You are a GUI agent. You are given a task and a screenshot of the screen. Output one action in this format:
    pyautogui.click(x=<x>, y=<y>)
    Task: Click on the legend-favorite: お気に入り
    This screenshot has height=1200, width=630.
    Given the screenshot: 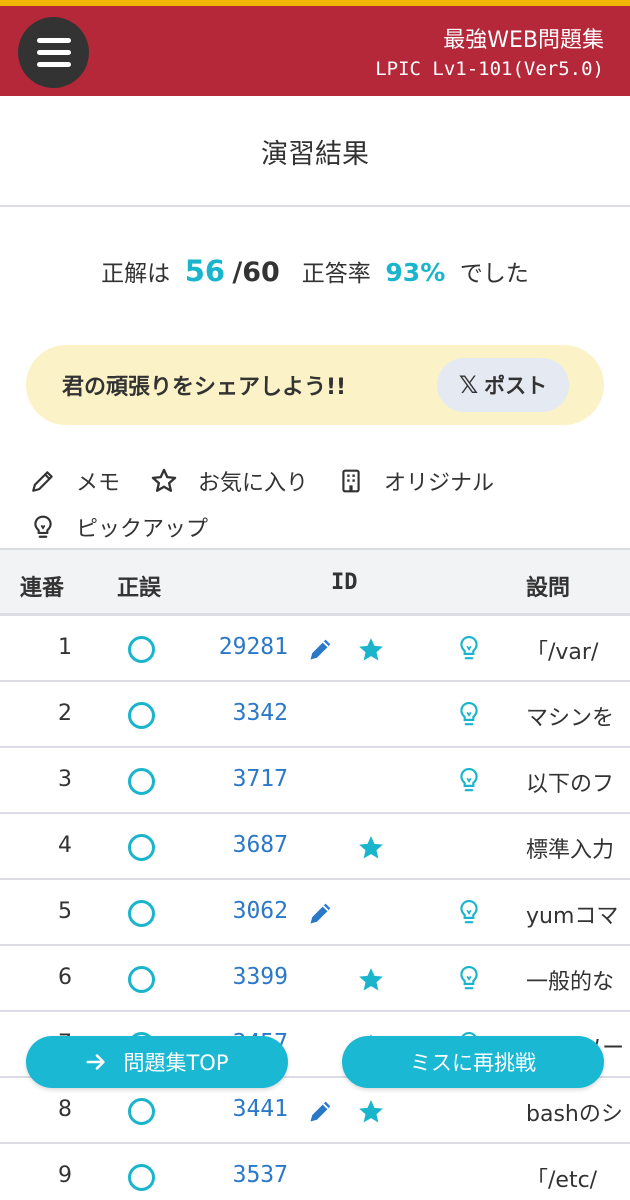 What is the action you would take?
    pyautogui.click(x=229, y=481)
    